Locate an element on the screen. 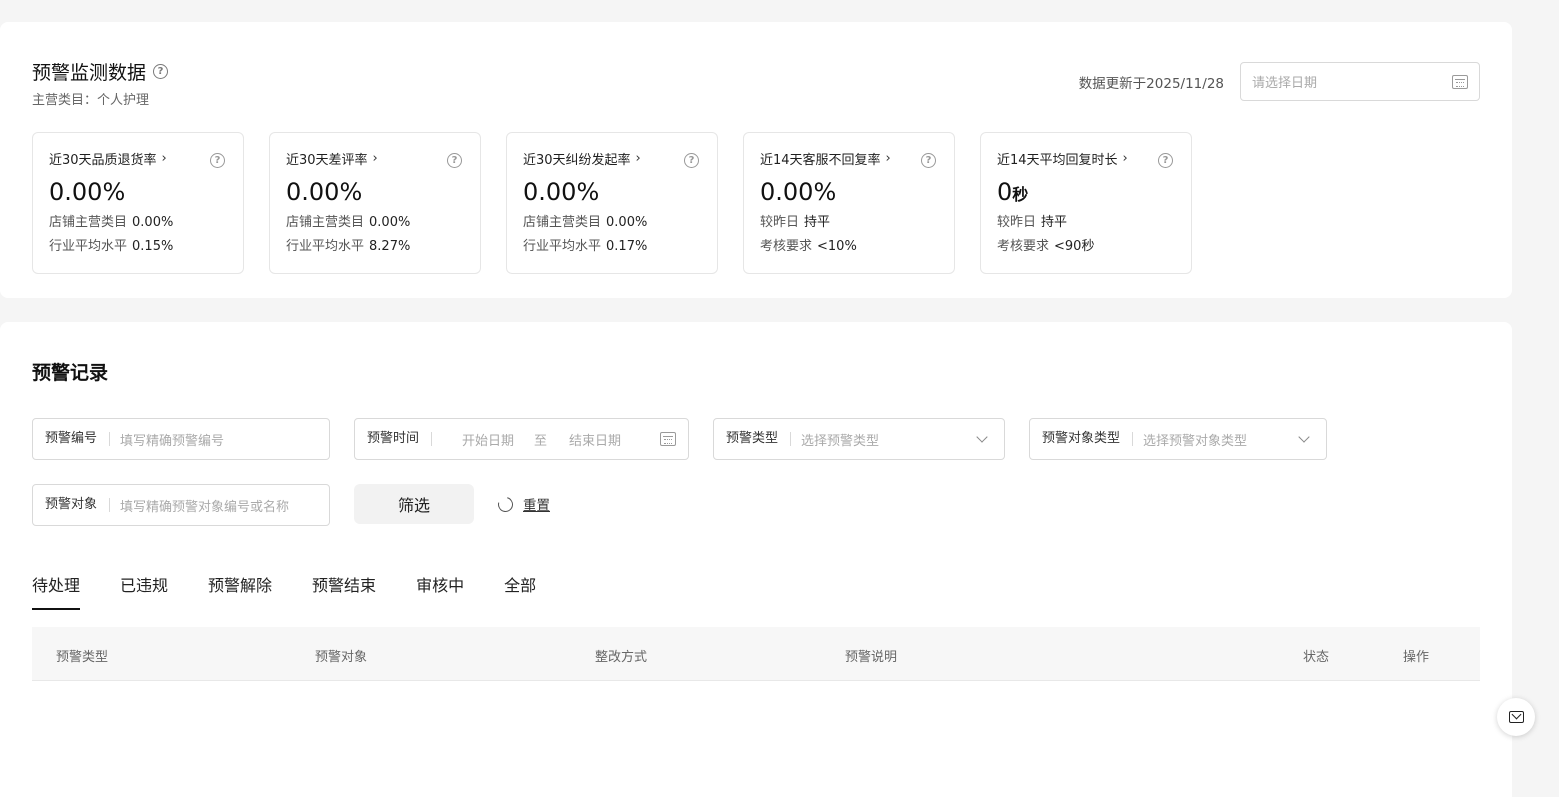  end-date-input: 结束日期 is located at coordinates (595, 439).